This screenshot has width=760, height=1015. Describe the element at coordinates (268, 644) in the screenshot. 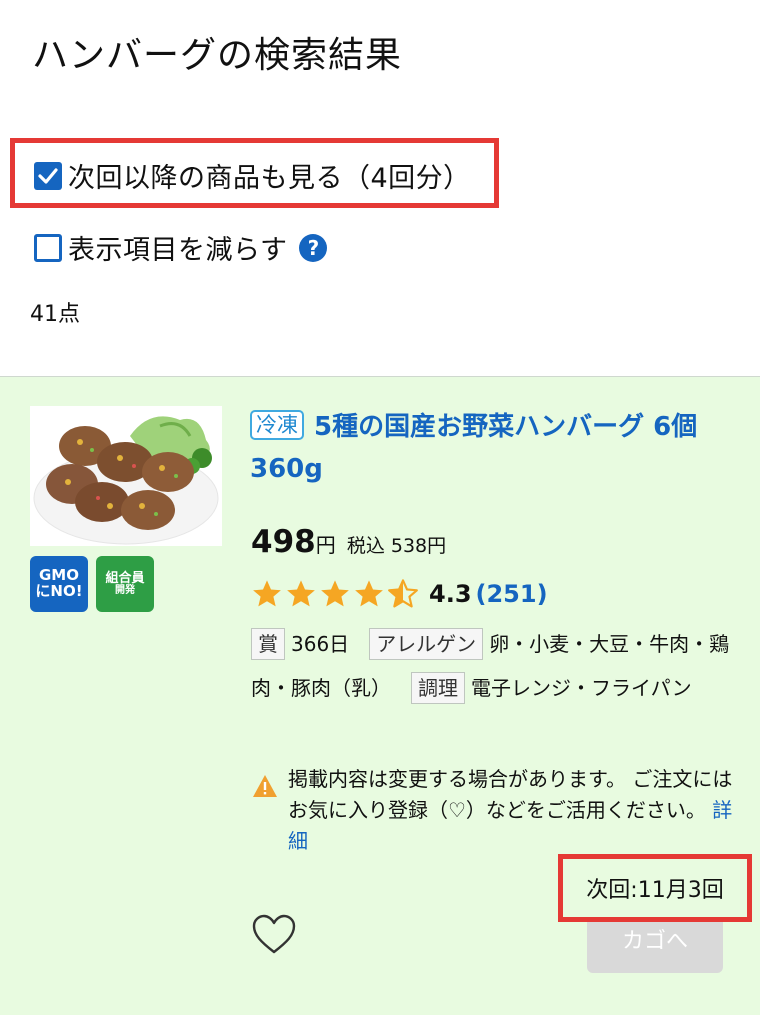

I see `award-chip: 賞` at that location.